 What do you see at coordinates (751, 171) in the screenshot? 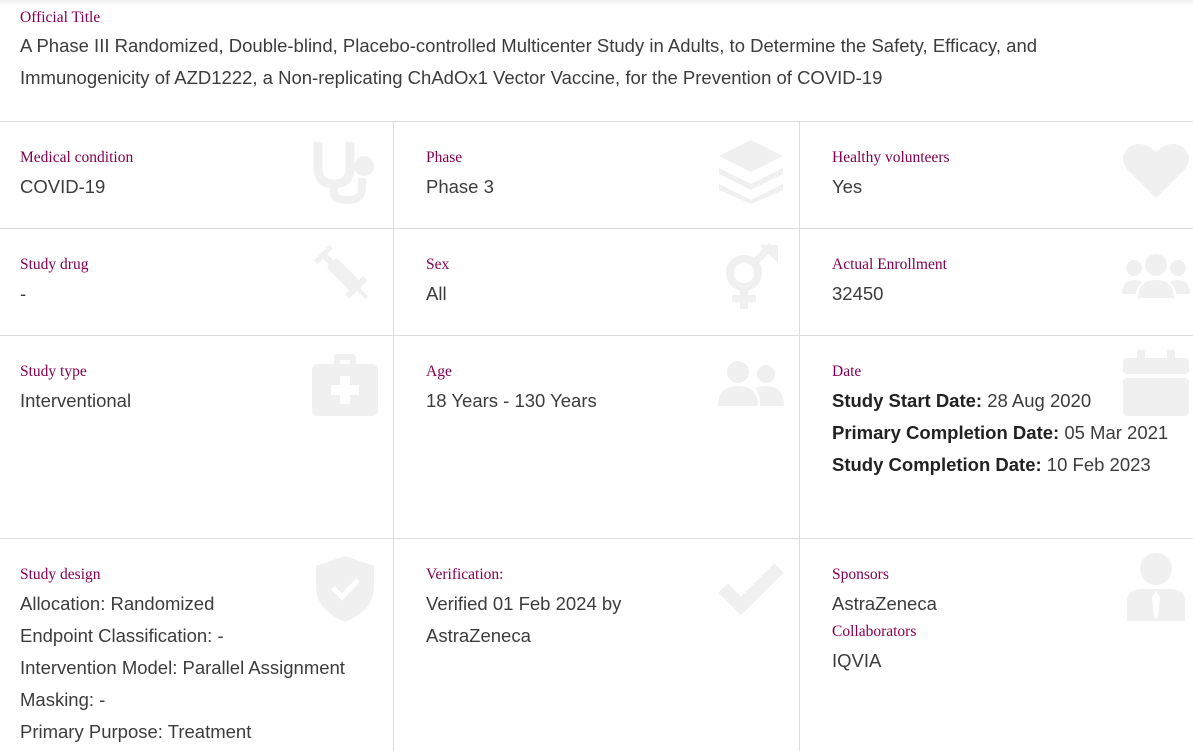
I see `layers-icon` at bounding box center [751, 171].